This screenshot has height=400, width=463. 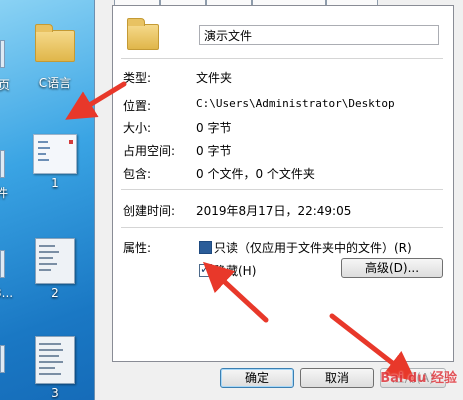 What do you see at coordinates (257, 378) in the screenshot?
I see `ok-button: 确定` at bounding box center [257, 378].